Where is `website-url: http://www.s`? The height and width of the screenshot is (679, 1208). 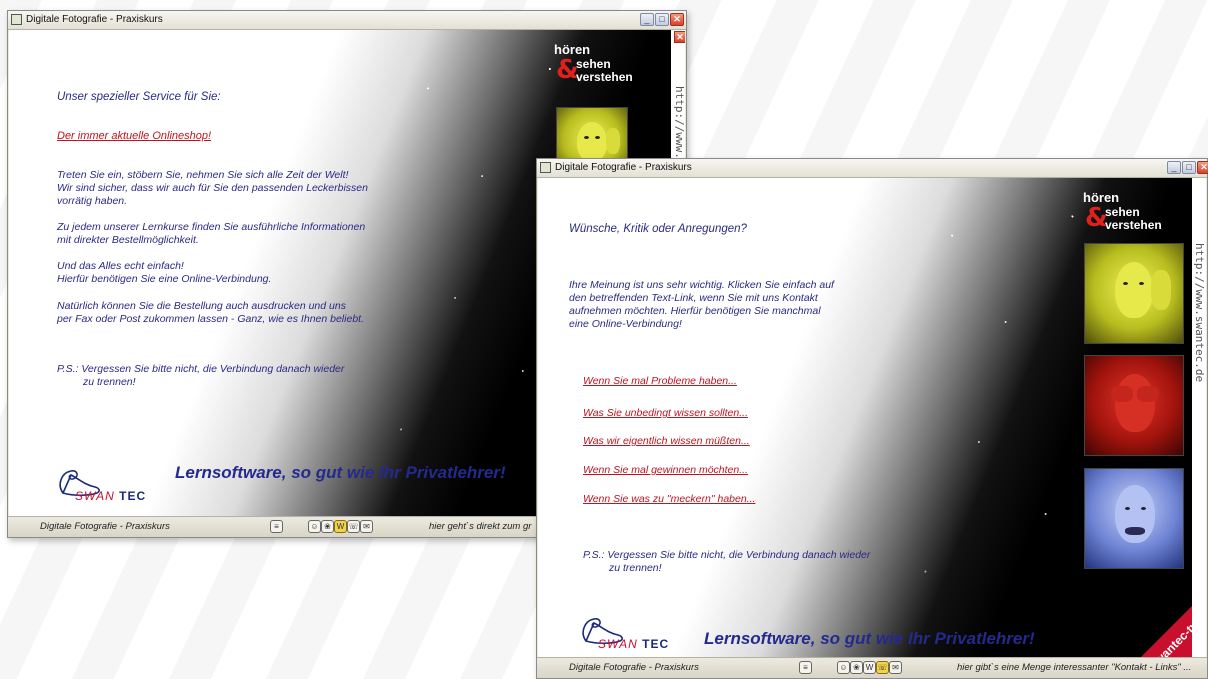
website-url: http://www.s is located at coordinates (679, 125).